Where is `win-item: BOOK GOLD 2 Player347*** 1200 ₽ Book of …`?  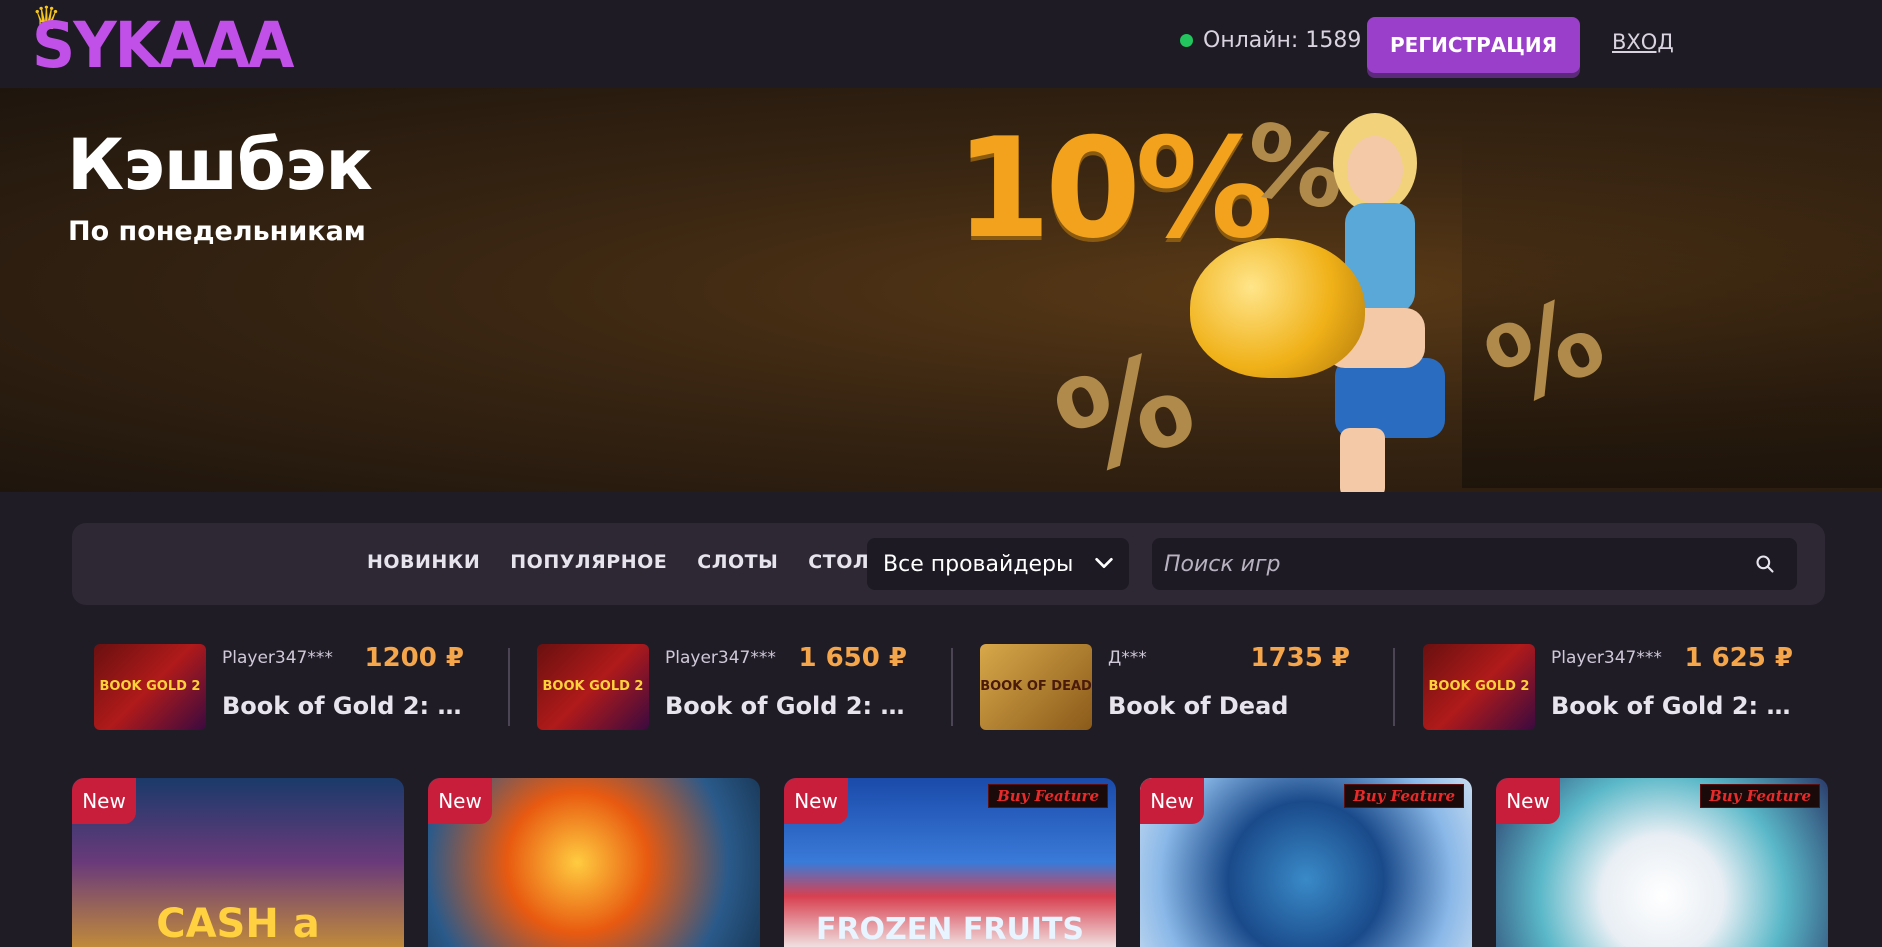 win-item: BOOK GOLD 2 Player347*** 1200 ₽ Book of … is located at coordinates (272, 687).